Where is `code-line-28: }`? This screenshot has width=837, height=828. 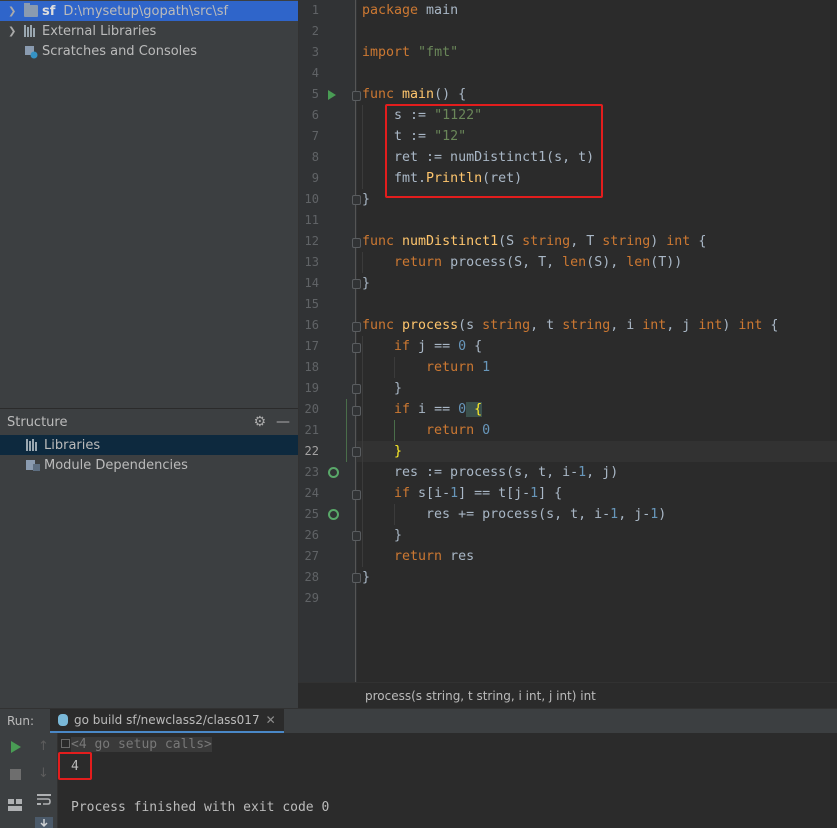 code-line-28: } is located at coordinates (366, 577).